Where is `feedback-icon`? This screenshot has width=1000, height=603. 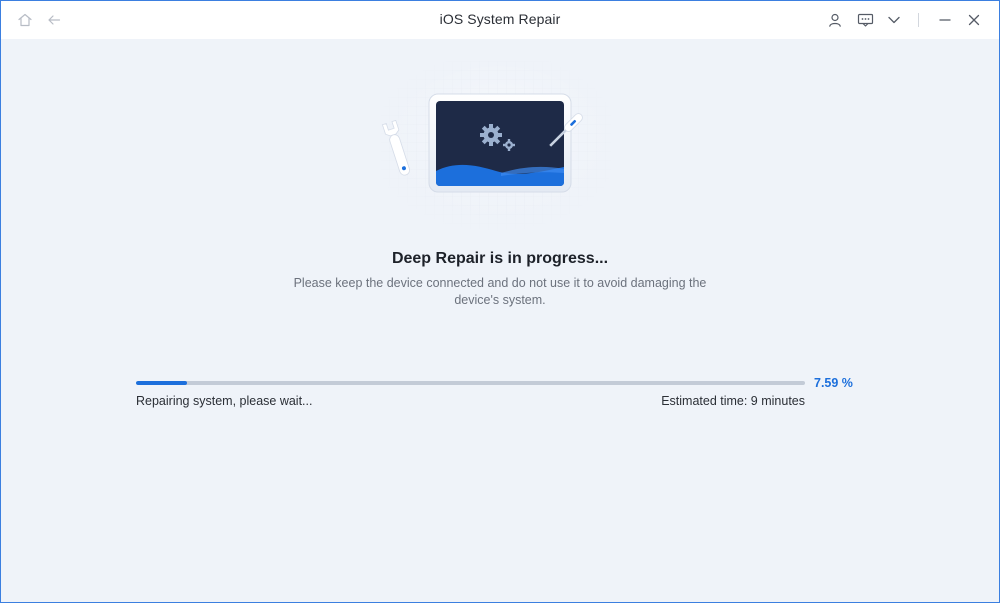 feedback-icon is located at coordinates (865, 20).